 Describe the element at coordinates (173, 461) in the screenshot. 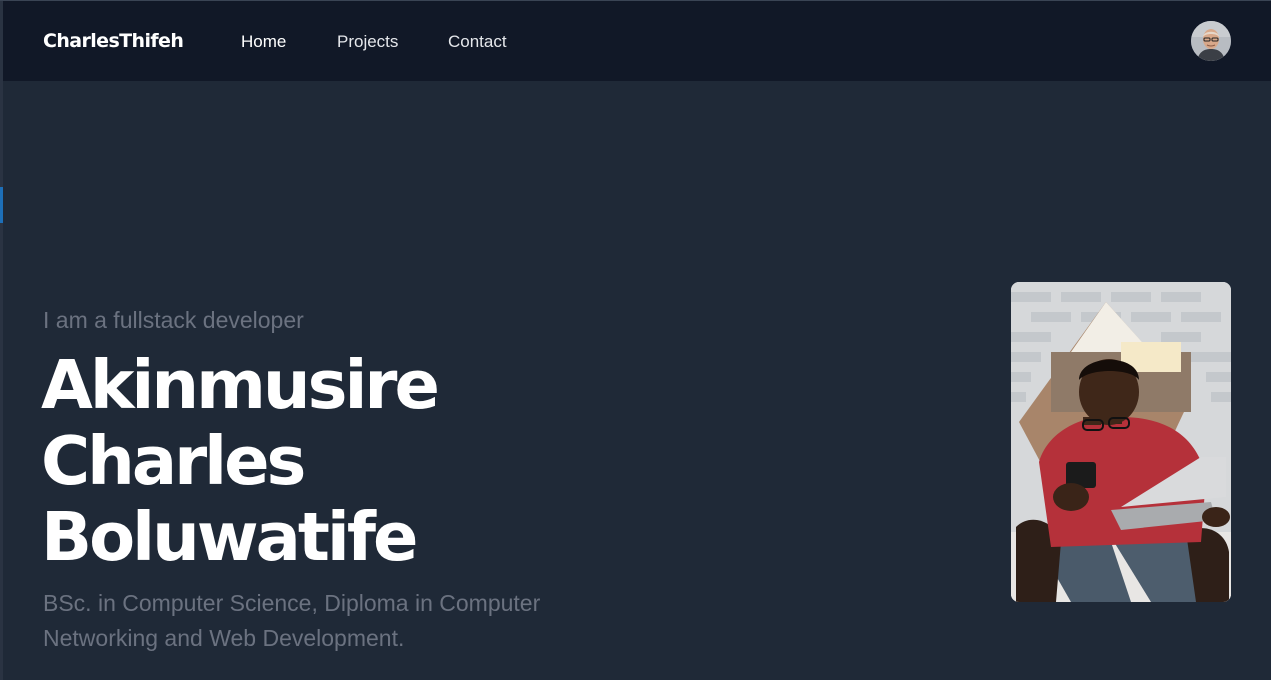

I see `hero-name-middle: Charles` at that location.